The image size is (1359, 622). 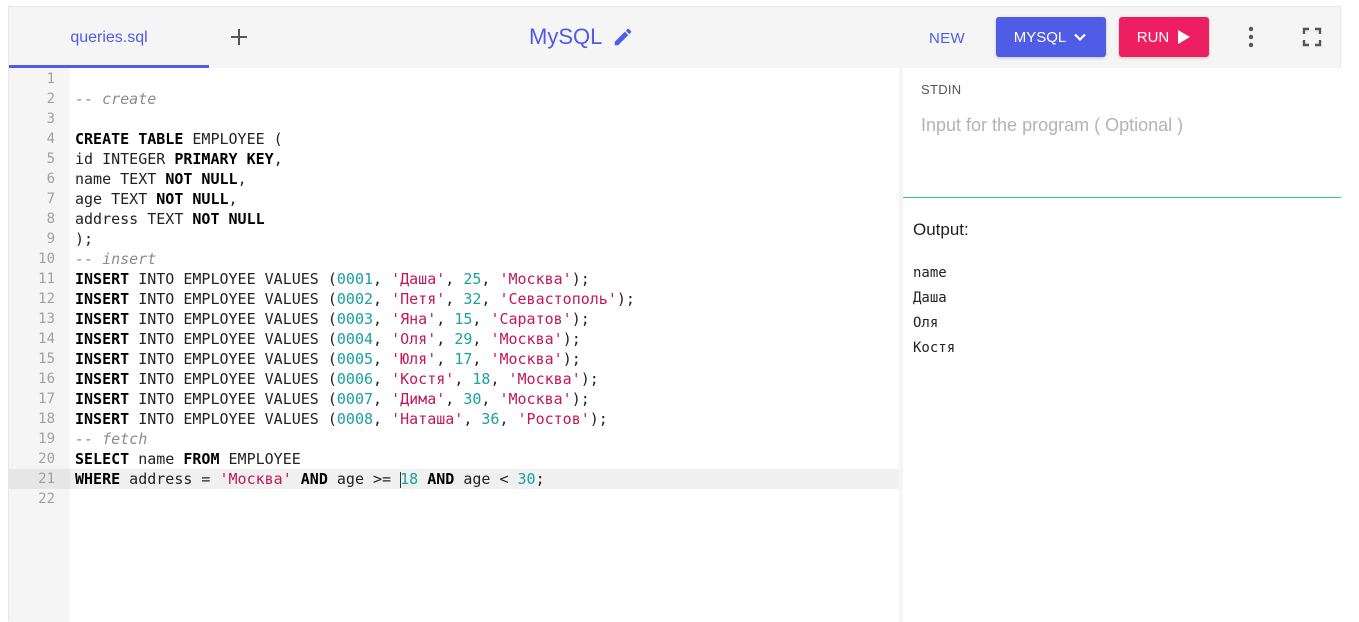 What do you see at coordinates (314, 479) in the screenshot?
I see `code-token: AND` at bounding box center [314, 479].